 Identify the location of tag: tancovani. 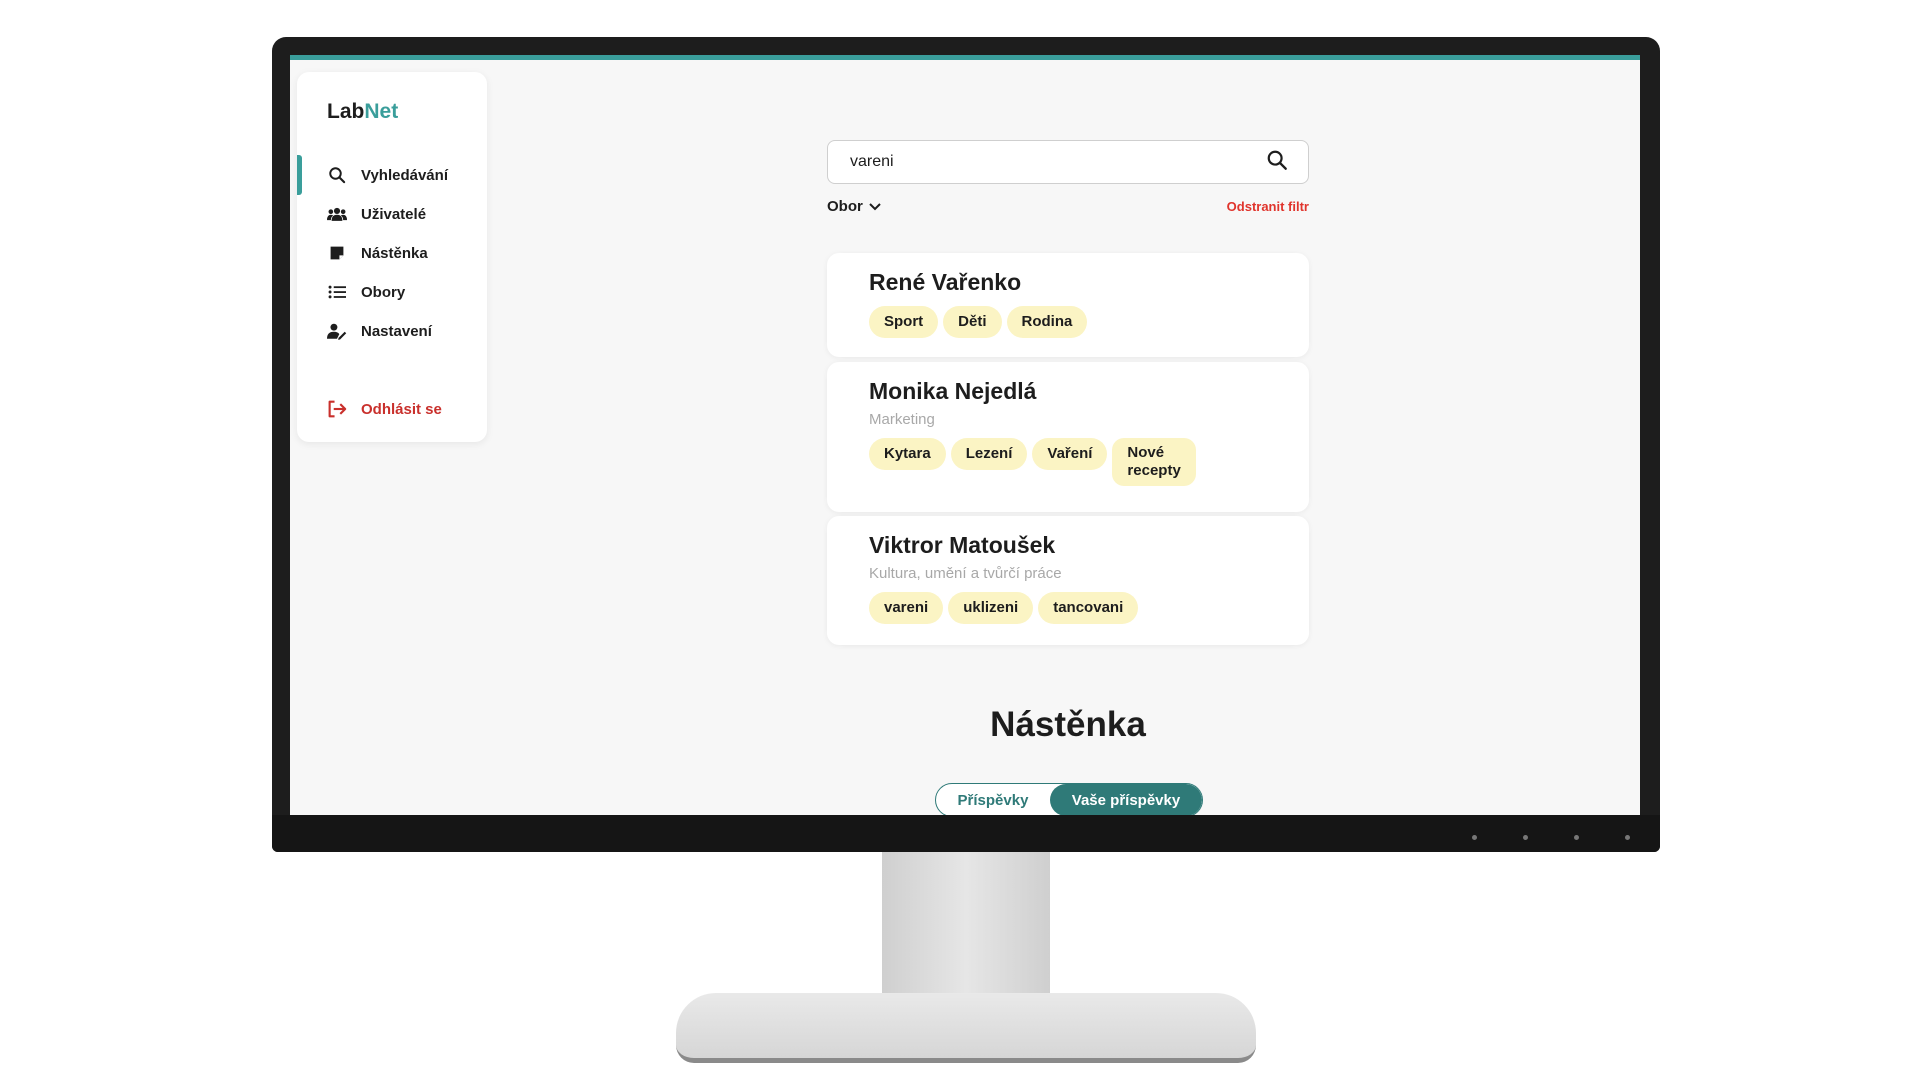
(1088, 608).